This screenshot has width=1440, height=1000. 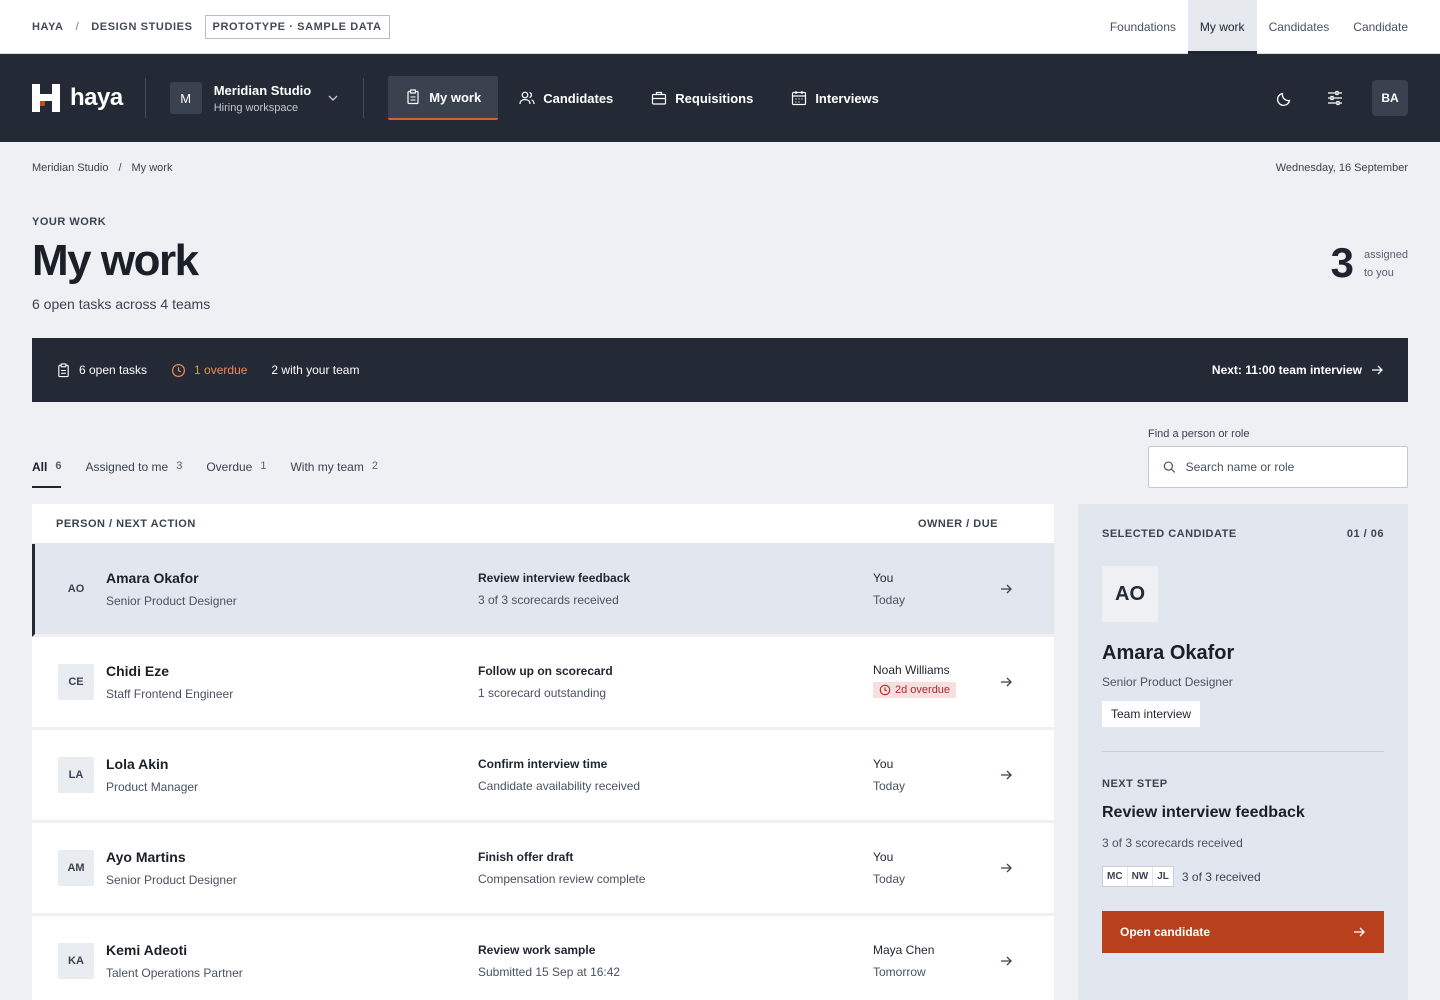 What do you see at coordinates (537, 950) in the screenshot?
I see `next-action: Review work sample` at bounding box center [537, 950].